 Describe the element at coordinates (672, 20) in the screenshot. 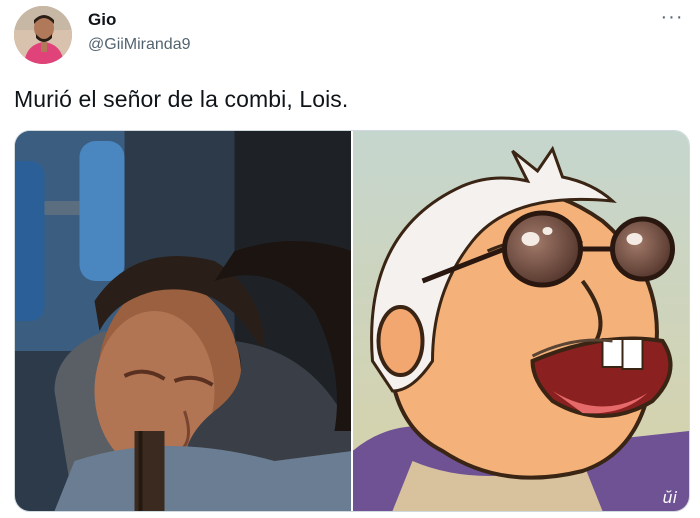

I see `more-options-icon: ···` at that location.